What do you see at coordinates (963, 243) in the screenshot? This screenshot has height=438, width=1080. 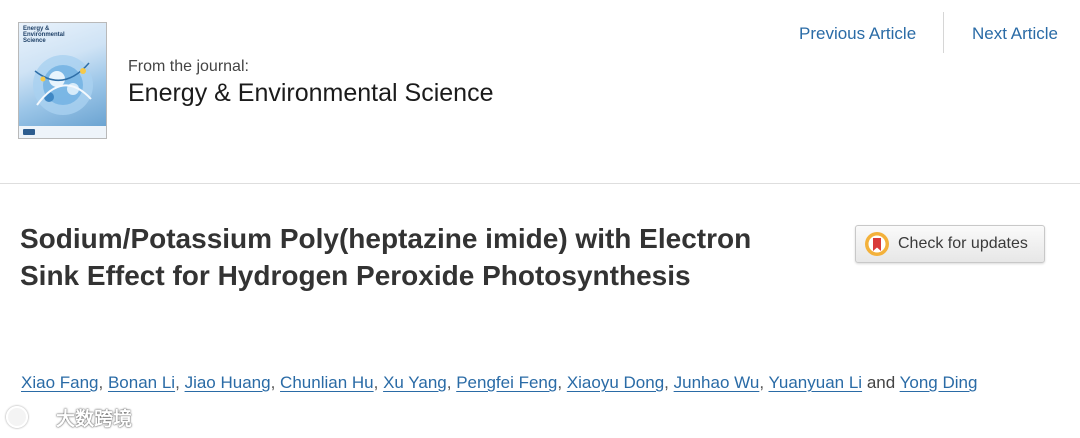 I see `check-for-updates-label: Check for updates` at bounding box center [963, 243].